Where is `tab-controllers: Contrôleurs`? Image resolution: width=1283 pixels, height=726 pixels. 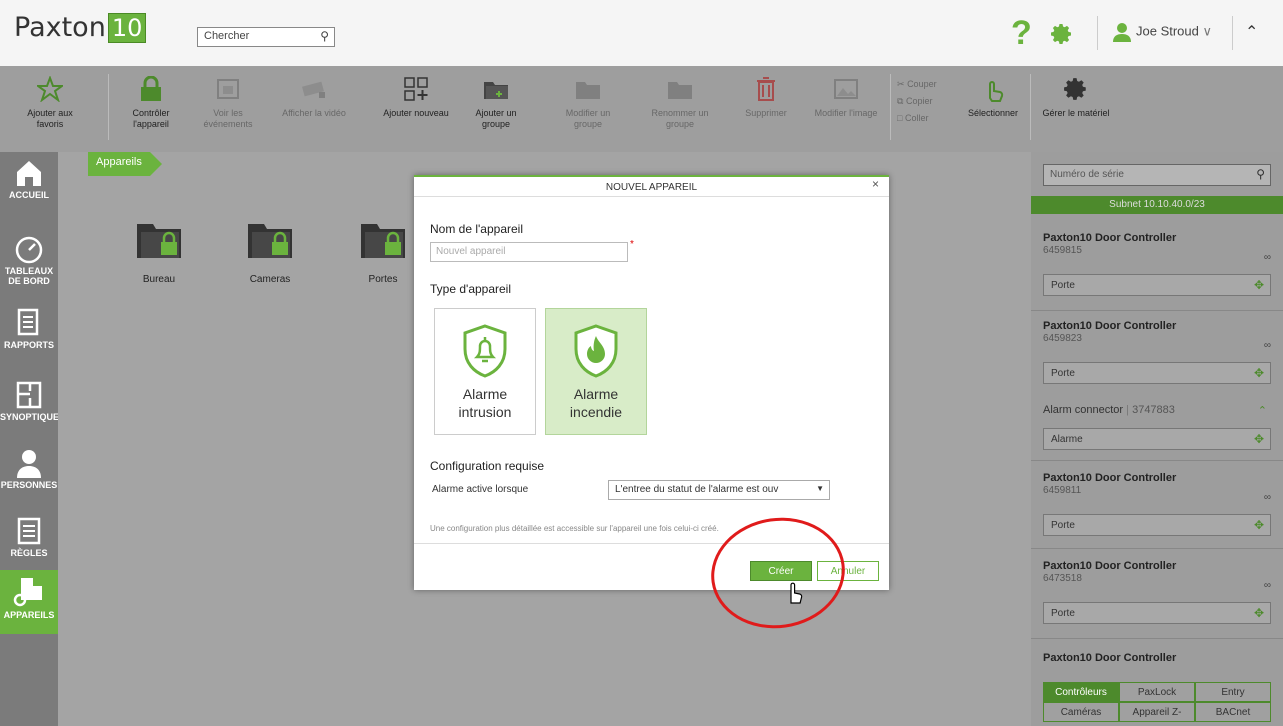
tab-controllers: Contrôleurs is located at coordinates (1081, 692).